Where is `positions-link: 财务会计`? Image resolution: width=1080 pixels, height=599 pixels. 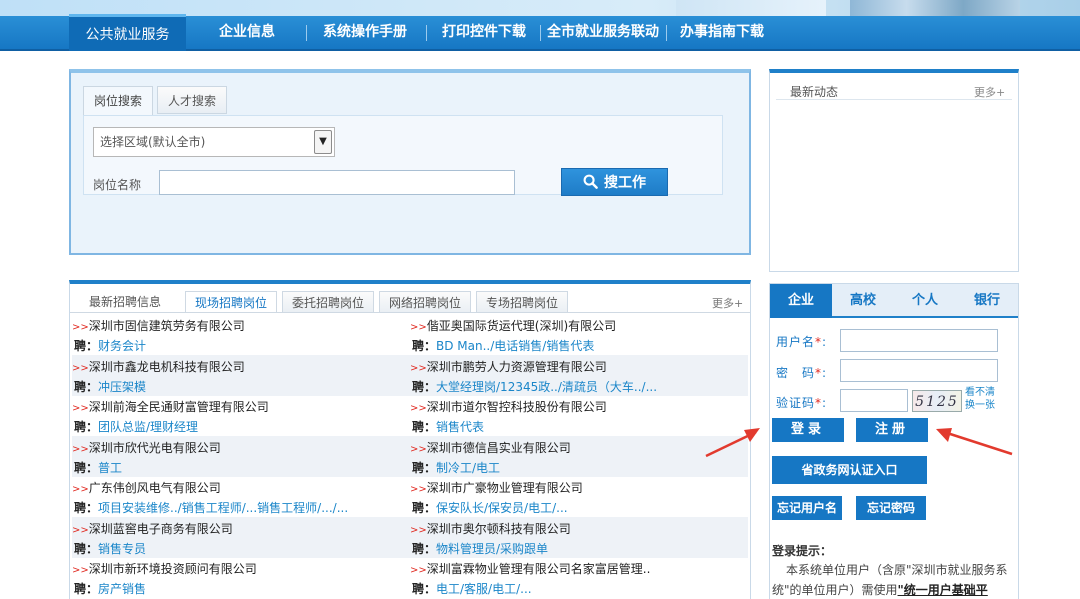 positions-link: 财务会计 is located at coordinates (122, 346).